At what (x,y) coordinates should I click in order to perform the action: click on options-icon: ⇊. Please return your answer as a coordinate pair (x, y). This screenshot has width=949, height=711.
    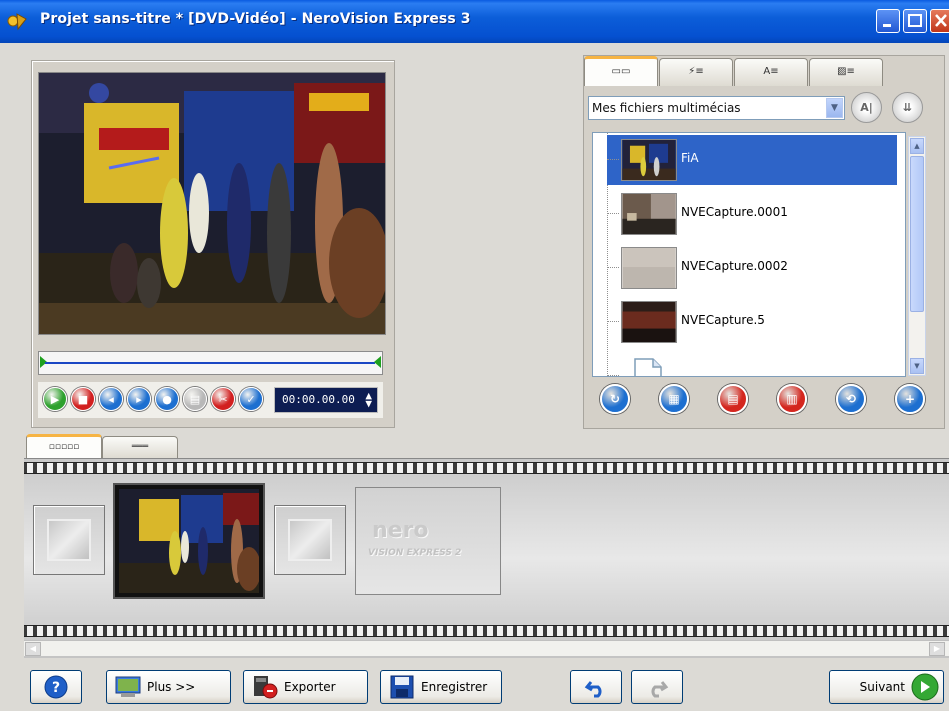
    Looking at the image, I should click on (907, 107).